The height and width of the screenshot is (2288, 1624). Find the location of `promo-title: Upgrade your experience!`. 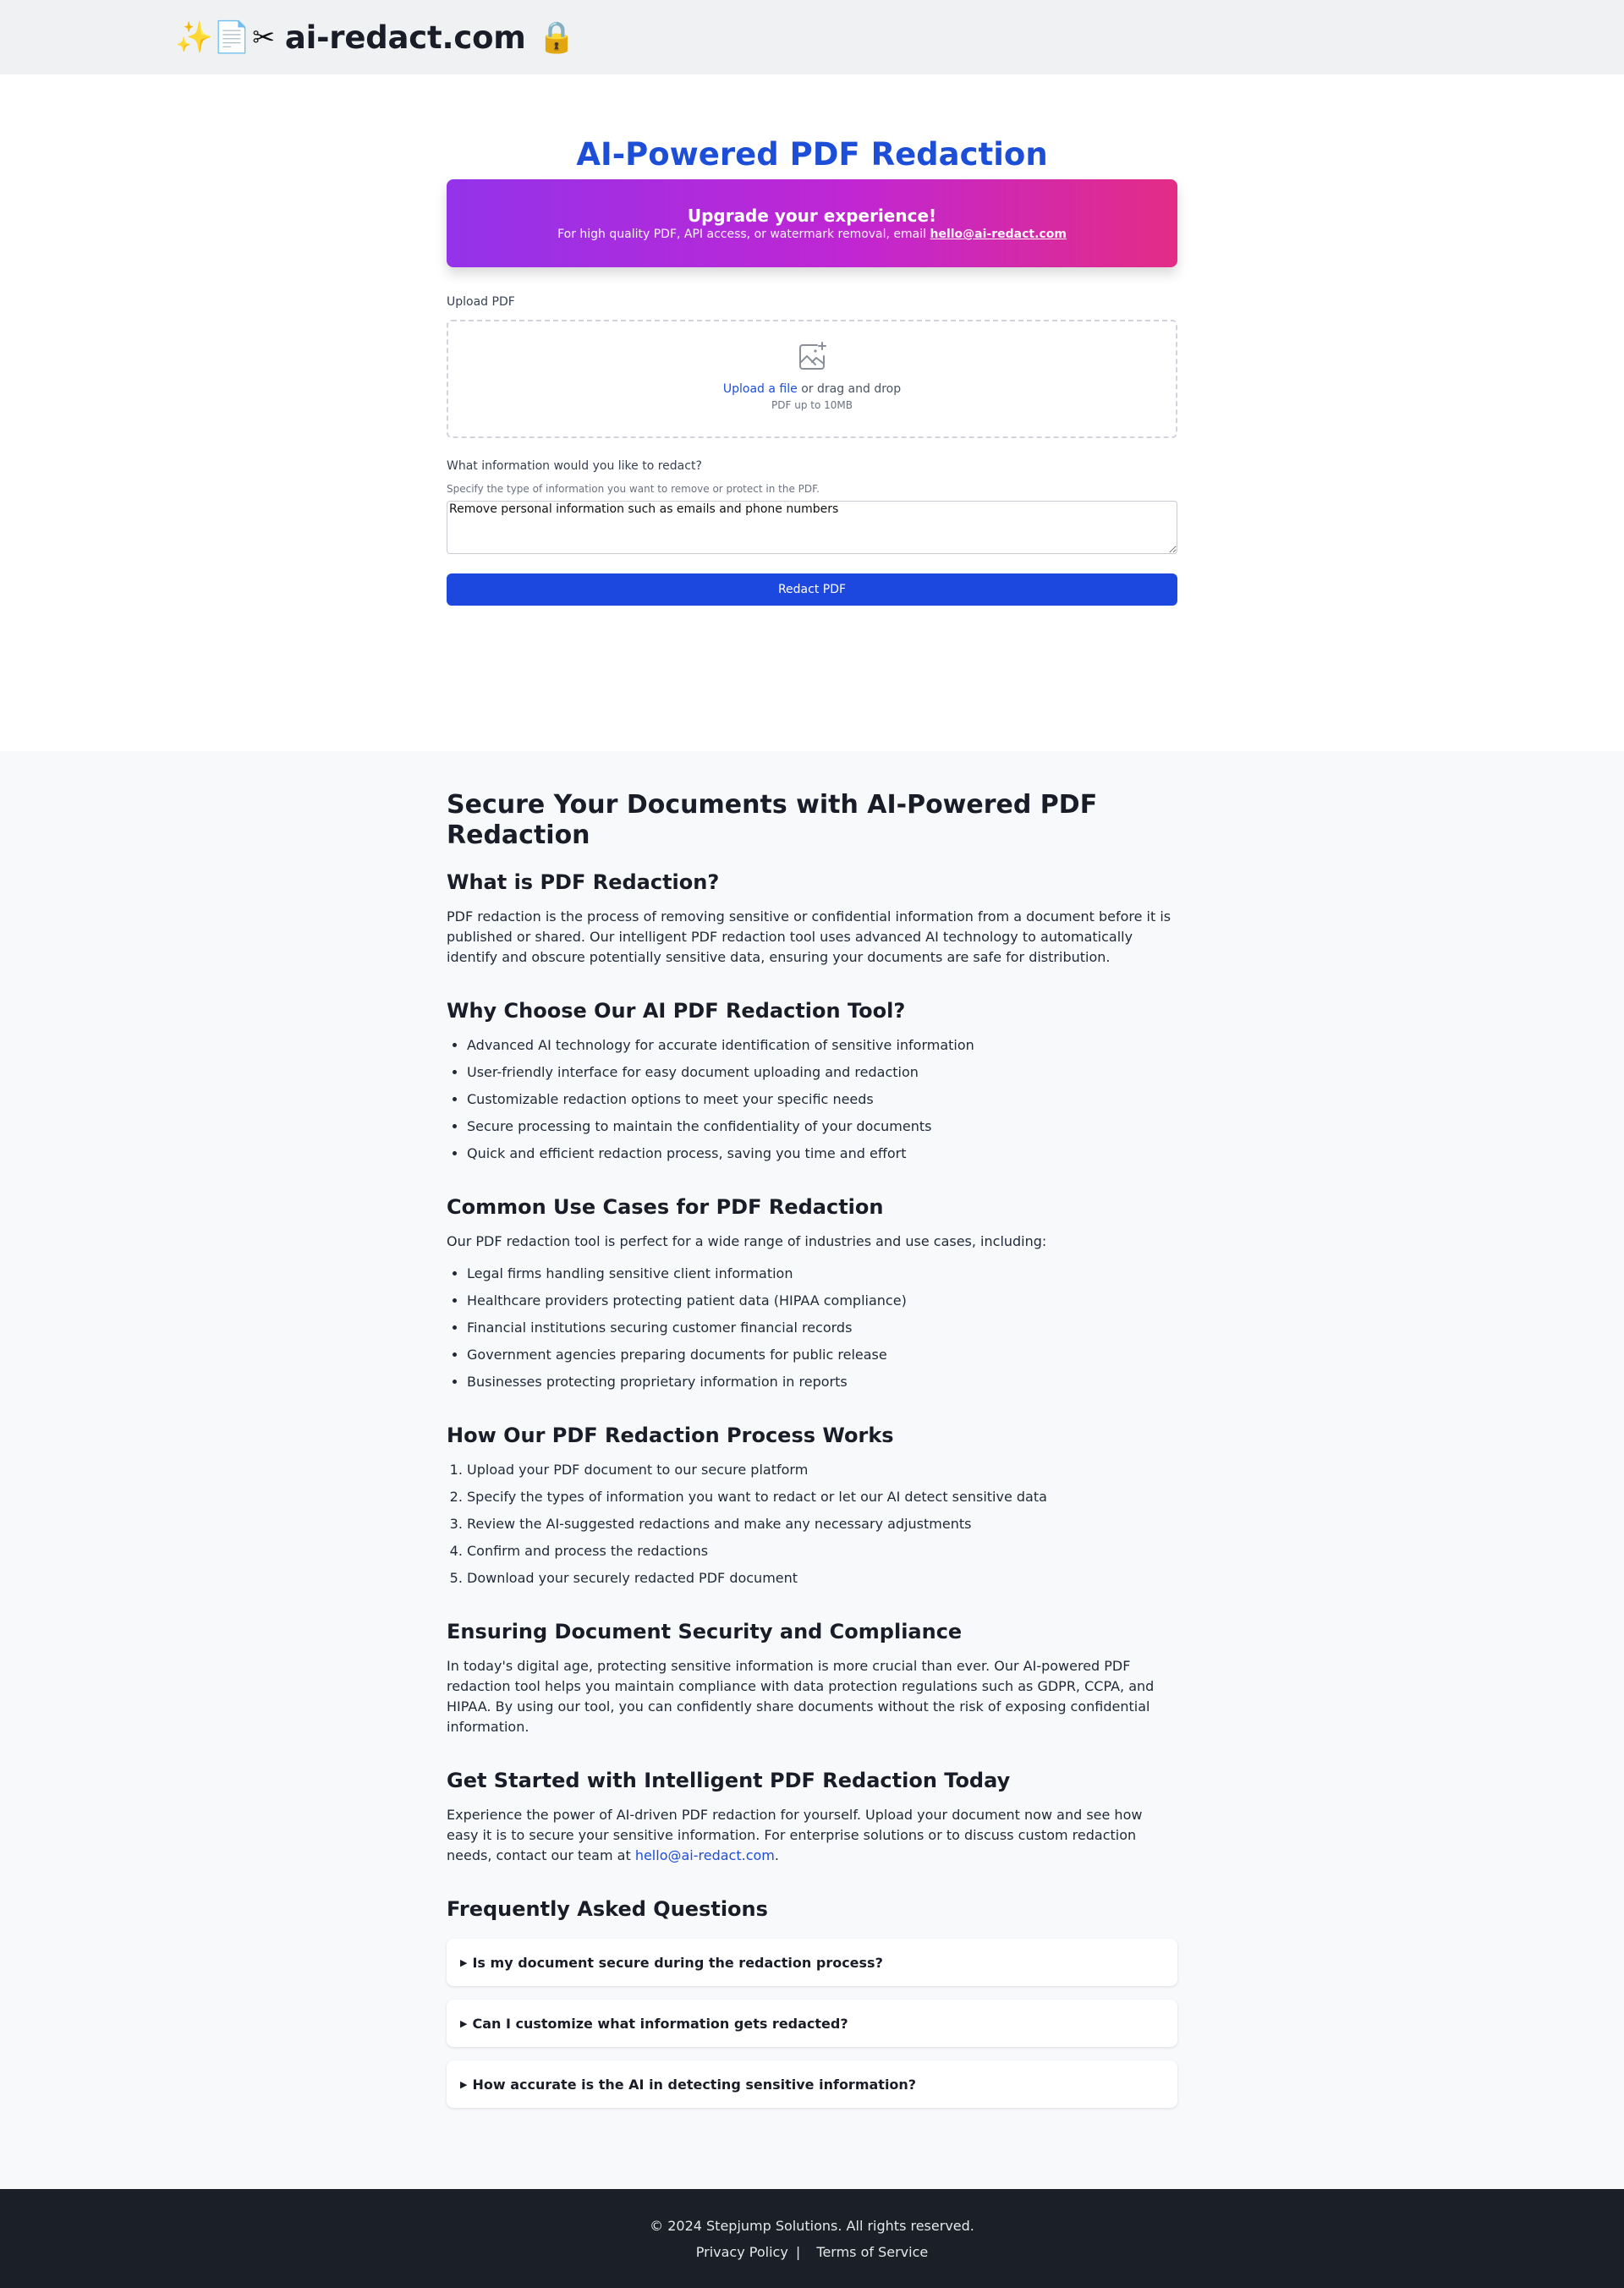

promo-title: Upgrade your experience! is located at coordinates (812, 216).